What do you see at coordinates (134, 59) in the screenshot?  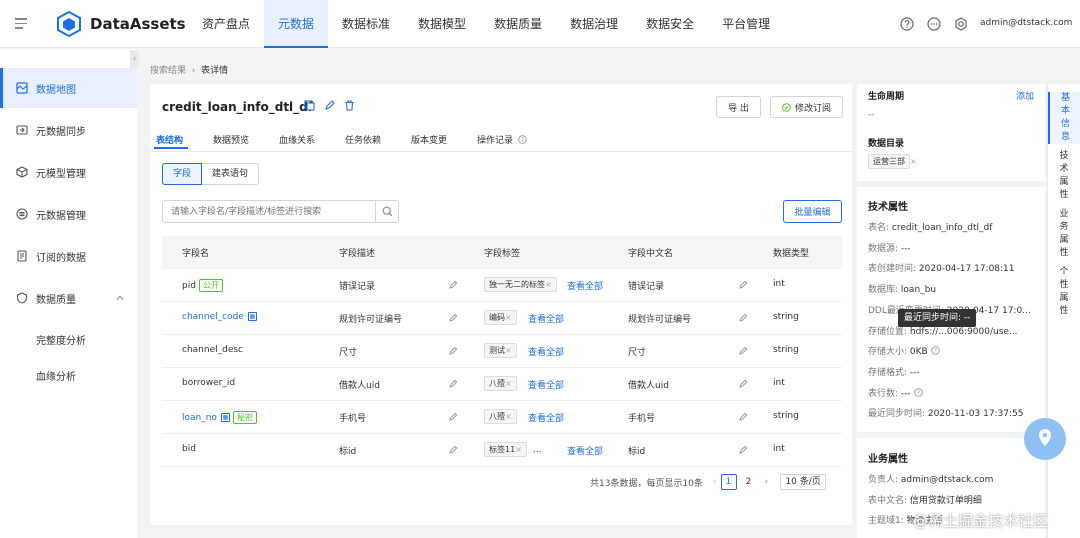 I see `sidebar-collapse-button: ‹` at bounding box center [134, 59].